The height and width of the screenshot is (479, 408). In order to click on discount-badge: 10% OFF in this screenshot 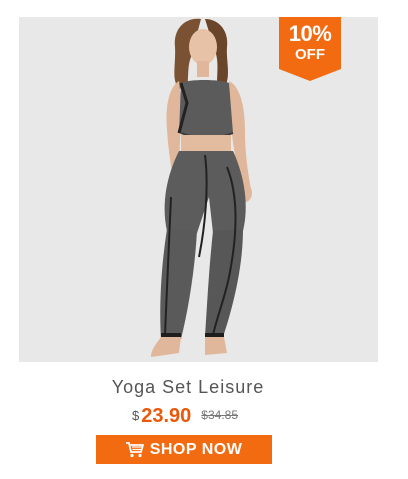, I will do `click(310, 49)`.